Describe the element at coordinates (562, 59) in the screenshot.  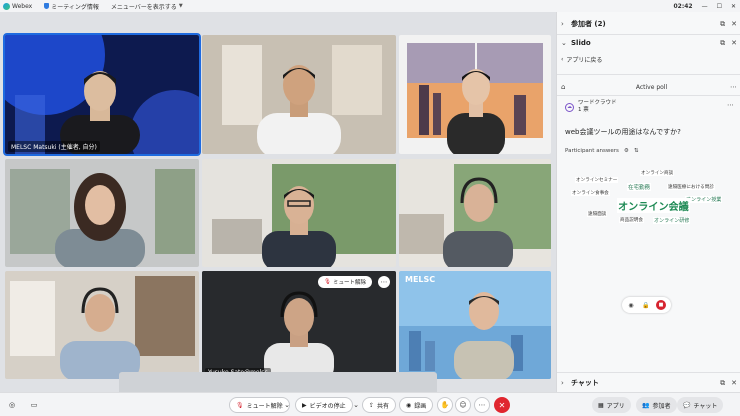
I see `chevron-left-icon: ‹` at that location.